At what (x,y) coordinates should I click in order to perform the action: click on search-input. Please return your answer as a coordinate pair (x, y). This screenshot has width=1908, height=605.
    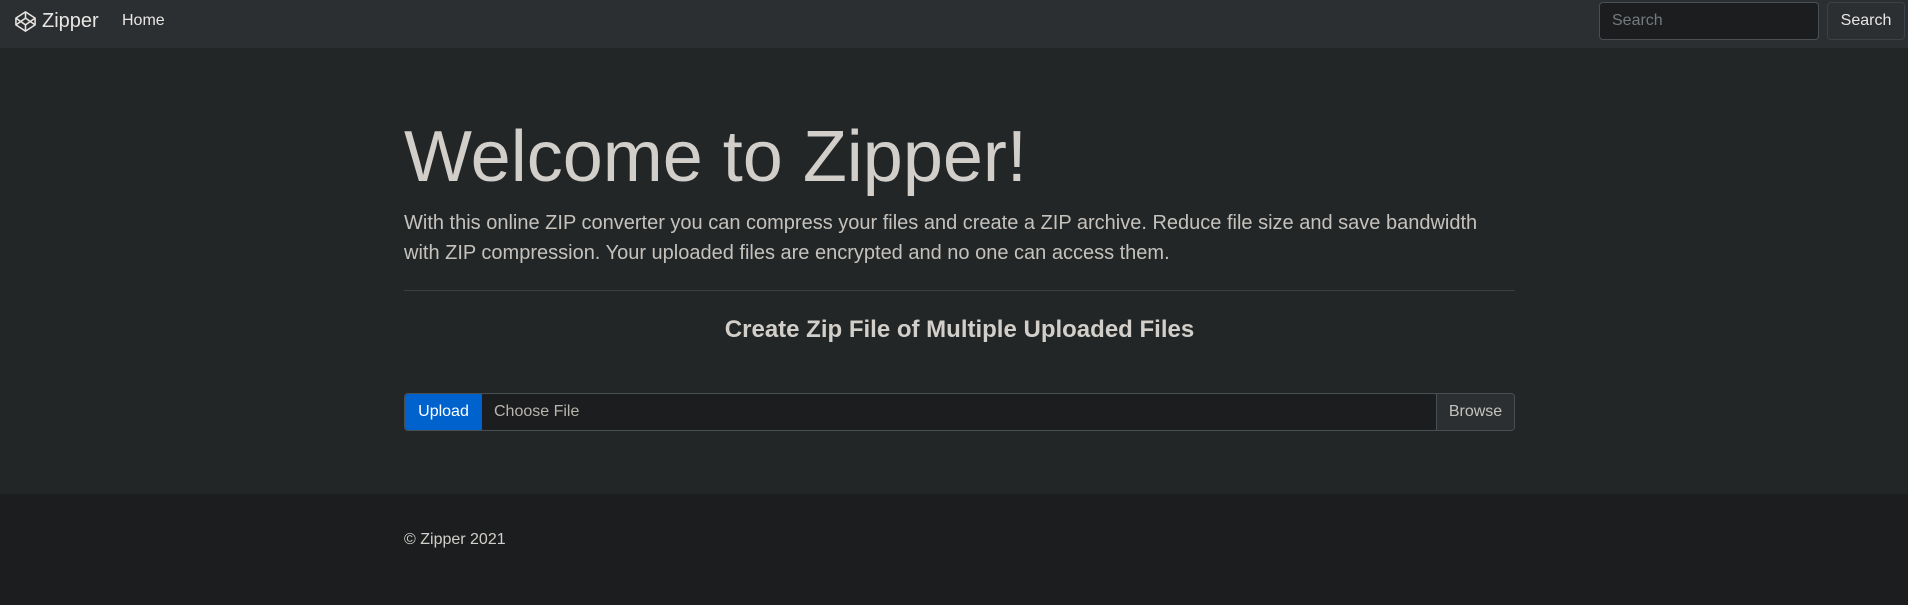
    Looking at the image, I should click on (1709, 21).